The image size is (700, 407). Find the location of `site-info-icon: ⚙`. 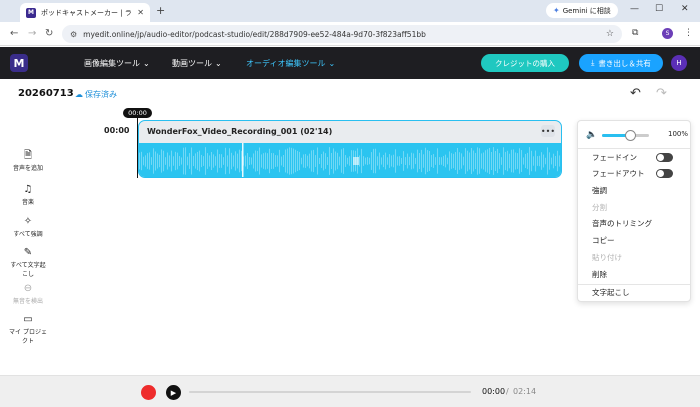

site-info-icon: ⚙ is located at coordinates (73, 34).